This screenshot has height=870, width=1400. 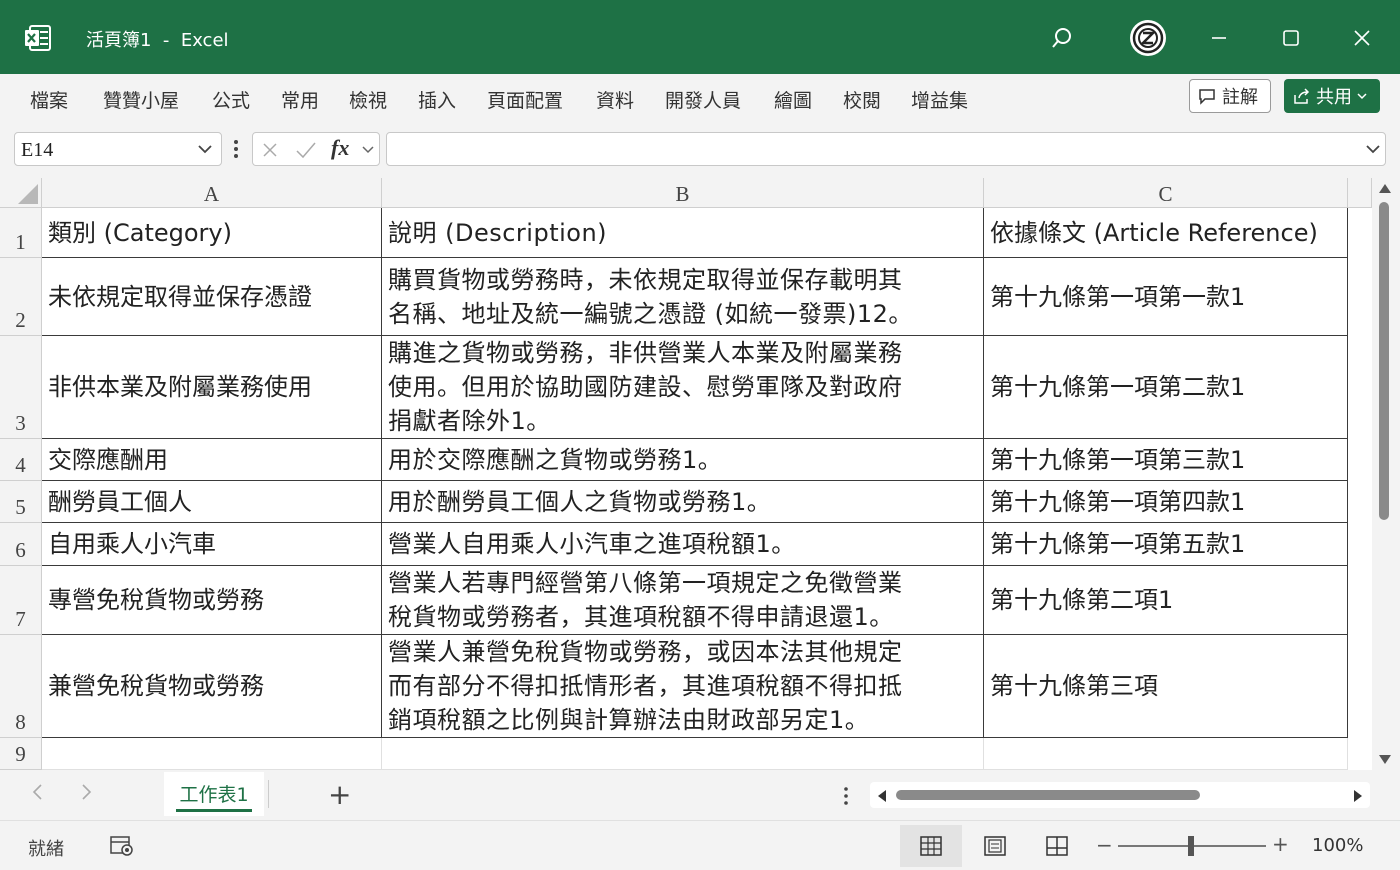 I want to click on page-break-view-button, so click(x=1057, y=846).